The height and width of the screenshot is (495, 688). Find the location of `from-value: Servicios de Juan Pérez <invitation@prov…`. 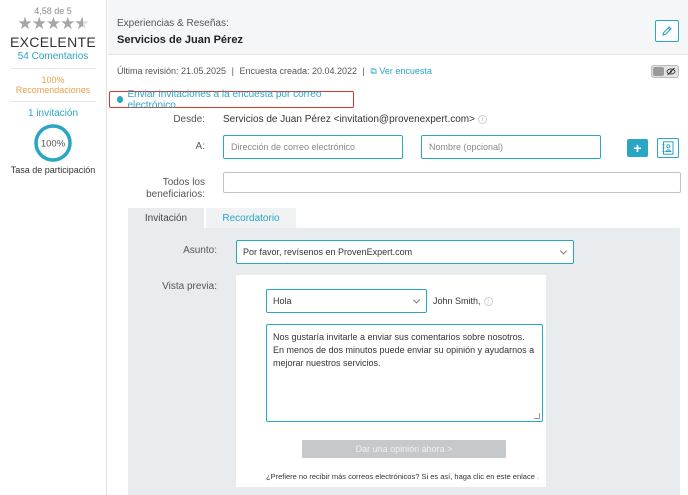

from-value: Servicios de Juan Pérez <invitation@prov… is located at coordinates (355, 119).